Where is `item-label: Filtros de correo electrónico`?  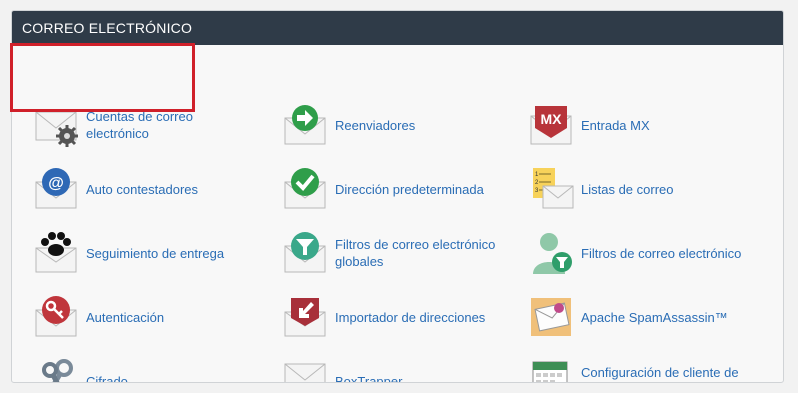
item-label: Filtros de correo electrónico is located at coordinates (661, 253).